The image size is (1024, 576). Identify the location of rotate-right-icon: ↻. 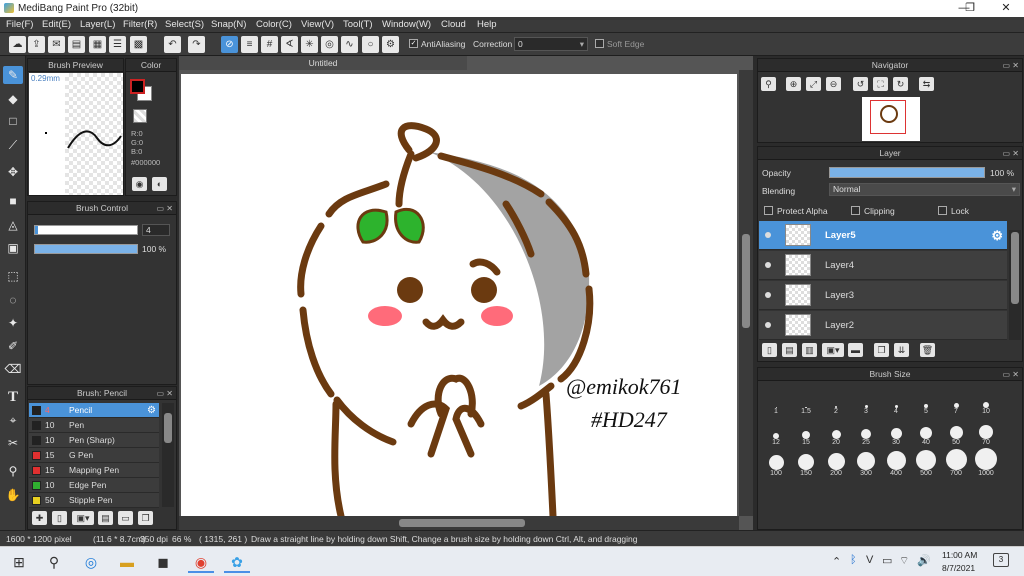
(900, 84).